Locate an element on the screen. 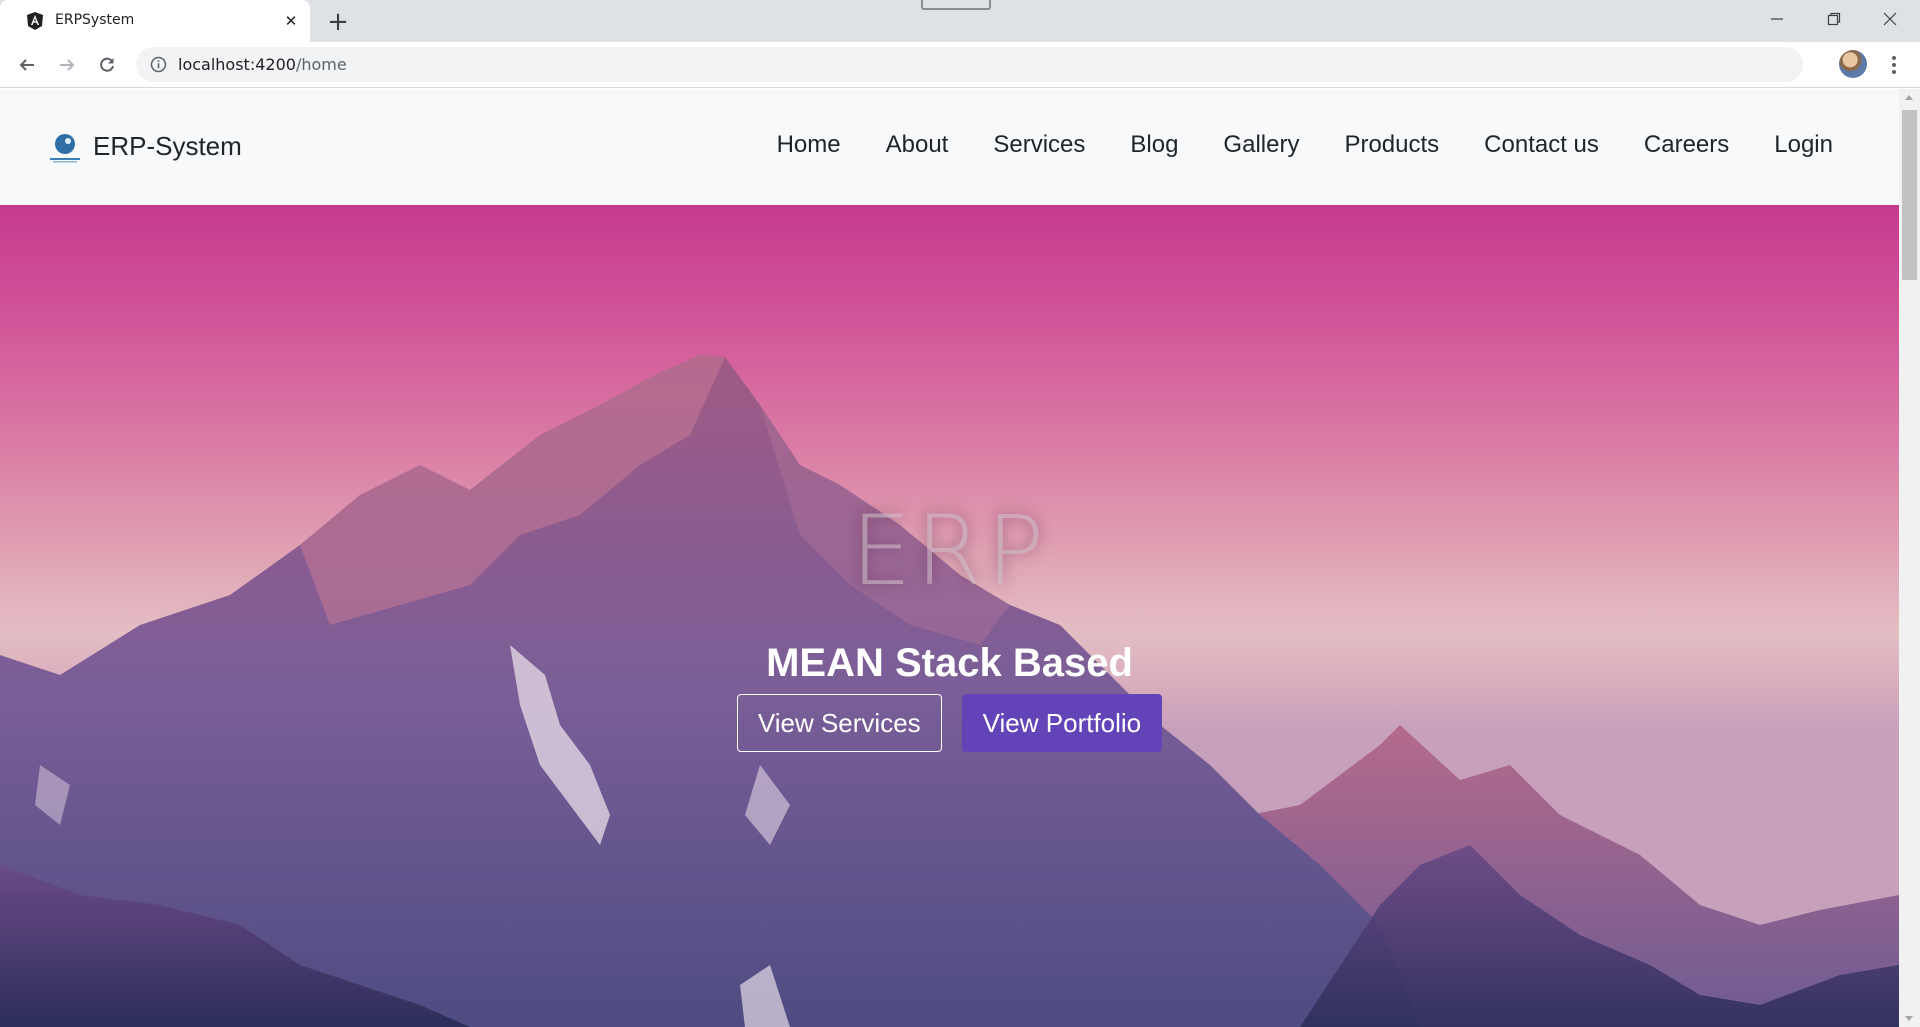 This screenshot has width=1920, height=1027. brand-name: ERP-System is located at coordinates (167, 146).